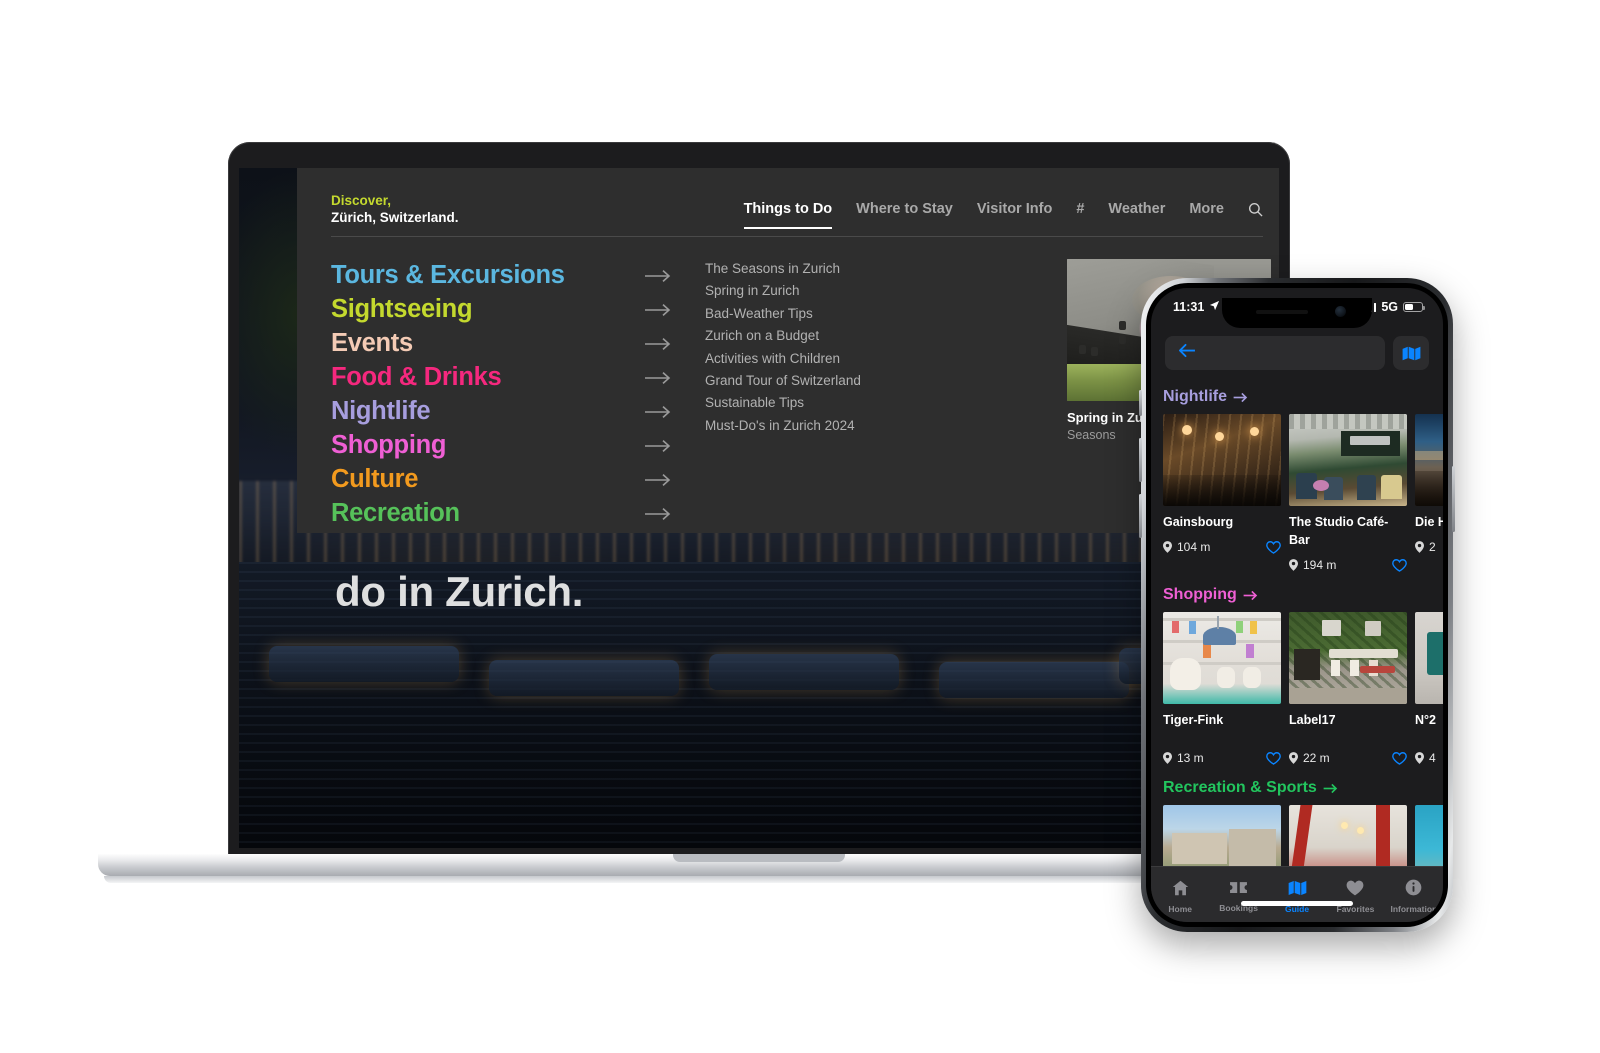  What do you see at coordinates (1200, 595) in the screenshot?
I see `section-title-label: Shopping` at bounding box center [1200, 595].